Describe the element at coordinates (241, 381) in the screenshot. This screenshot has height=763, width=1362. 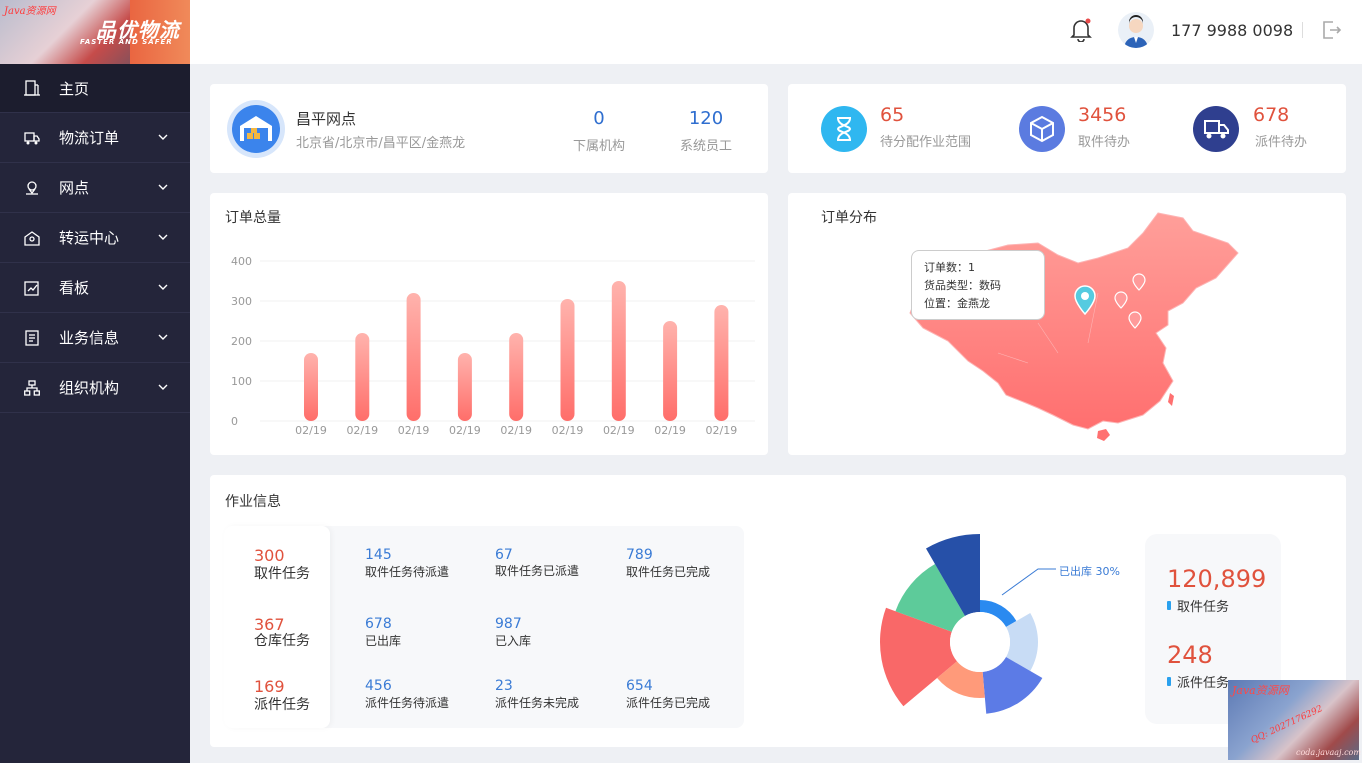
I see `y-tick-label: 100` at that location.